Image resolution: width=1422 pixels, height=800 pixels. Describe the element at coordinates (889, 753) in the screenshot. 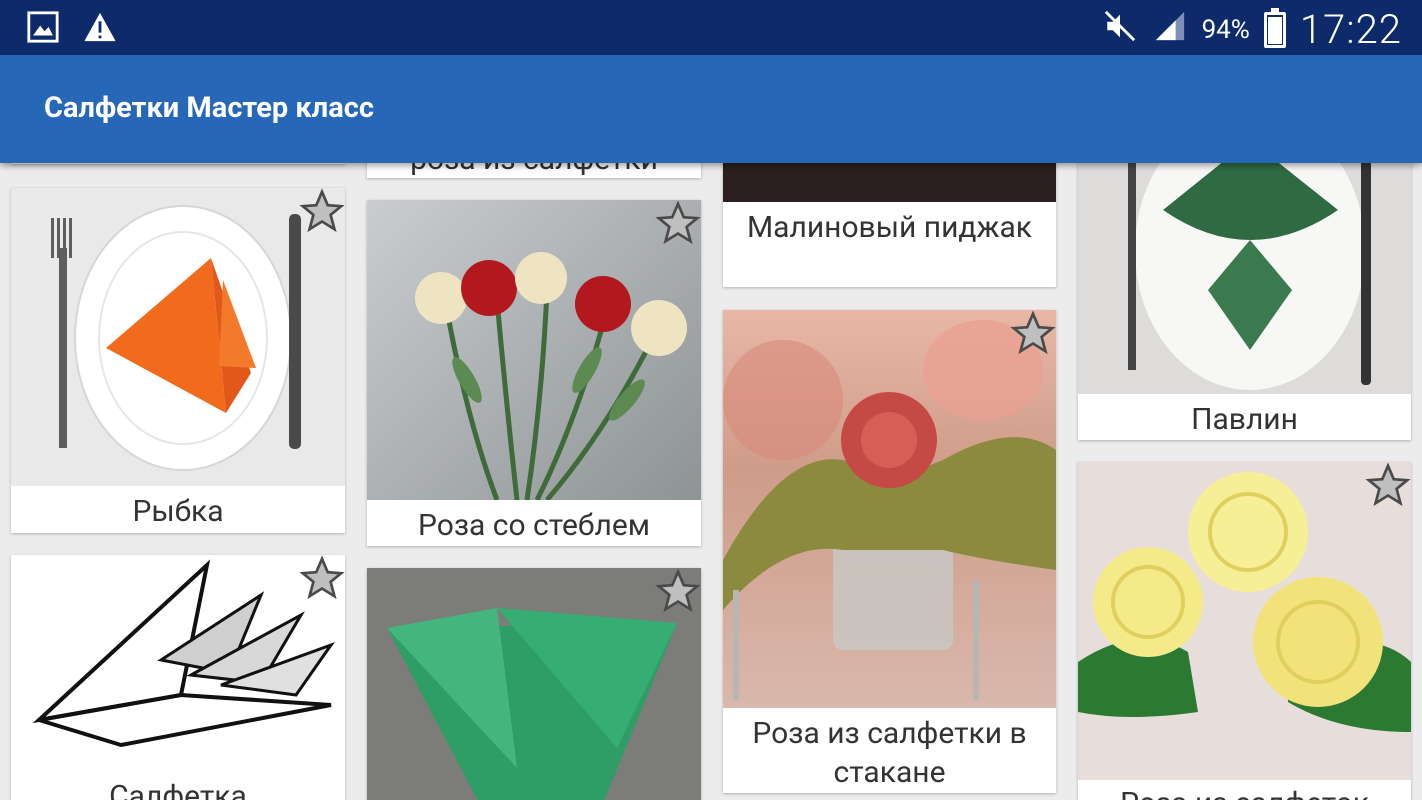

I see `card-caption: Роза из салфетки в стакане` at that location.